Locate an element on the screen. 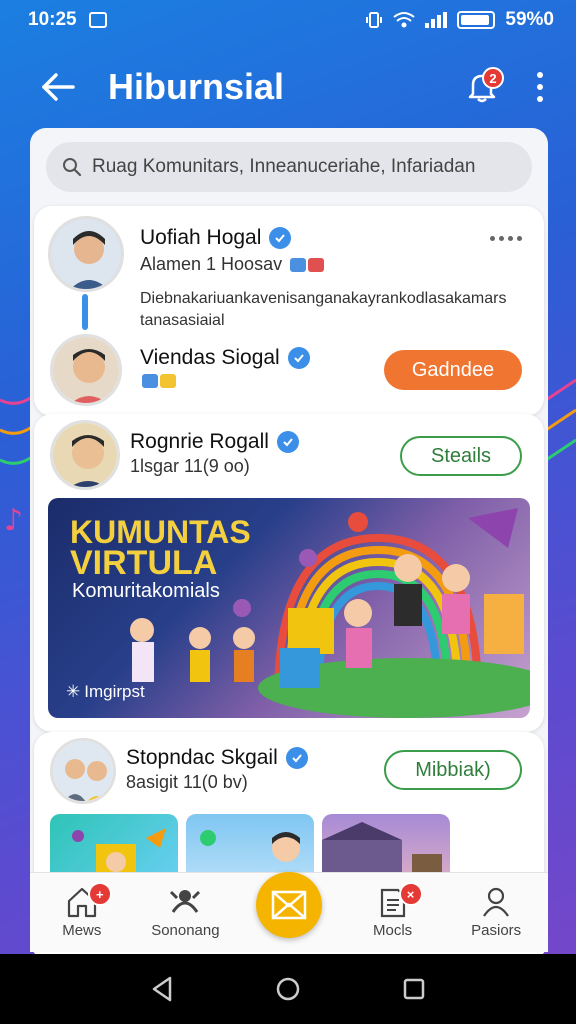 The image size is (576, 1024). decorative-stripes is located at coordinates (561, 420).